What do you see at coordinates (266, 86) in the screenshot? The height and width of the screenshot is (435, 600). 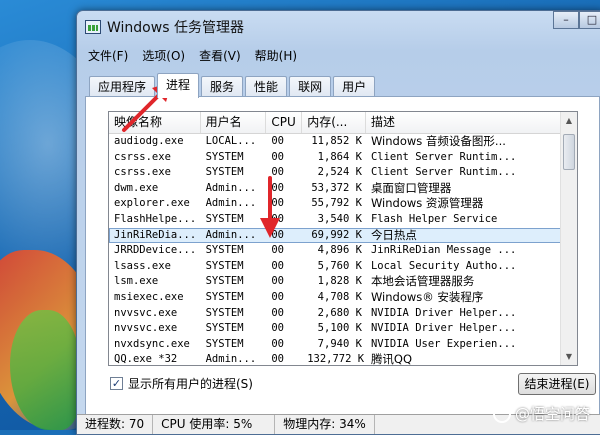 I see `tab-performance: 性能` at bounding box center [266, 86].